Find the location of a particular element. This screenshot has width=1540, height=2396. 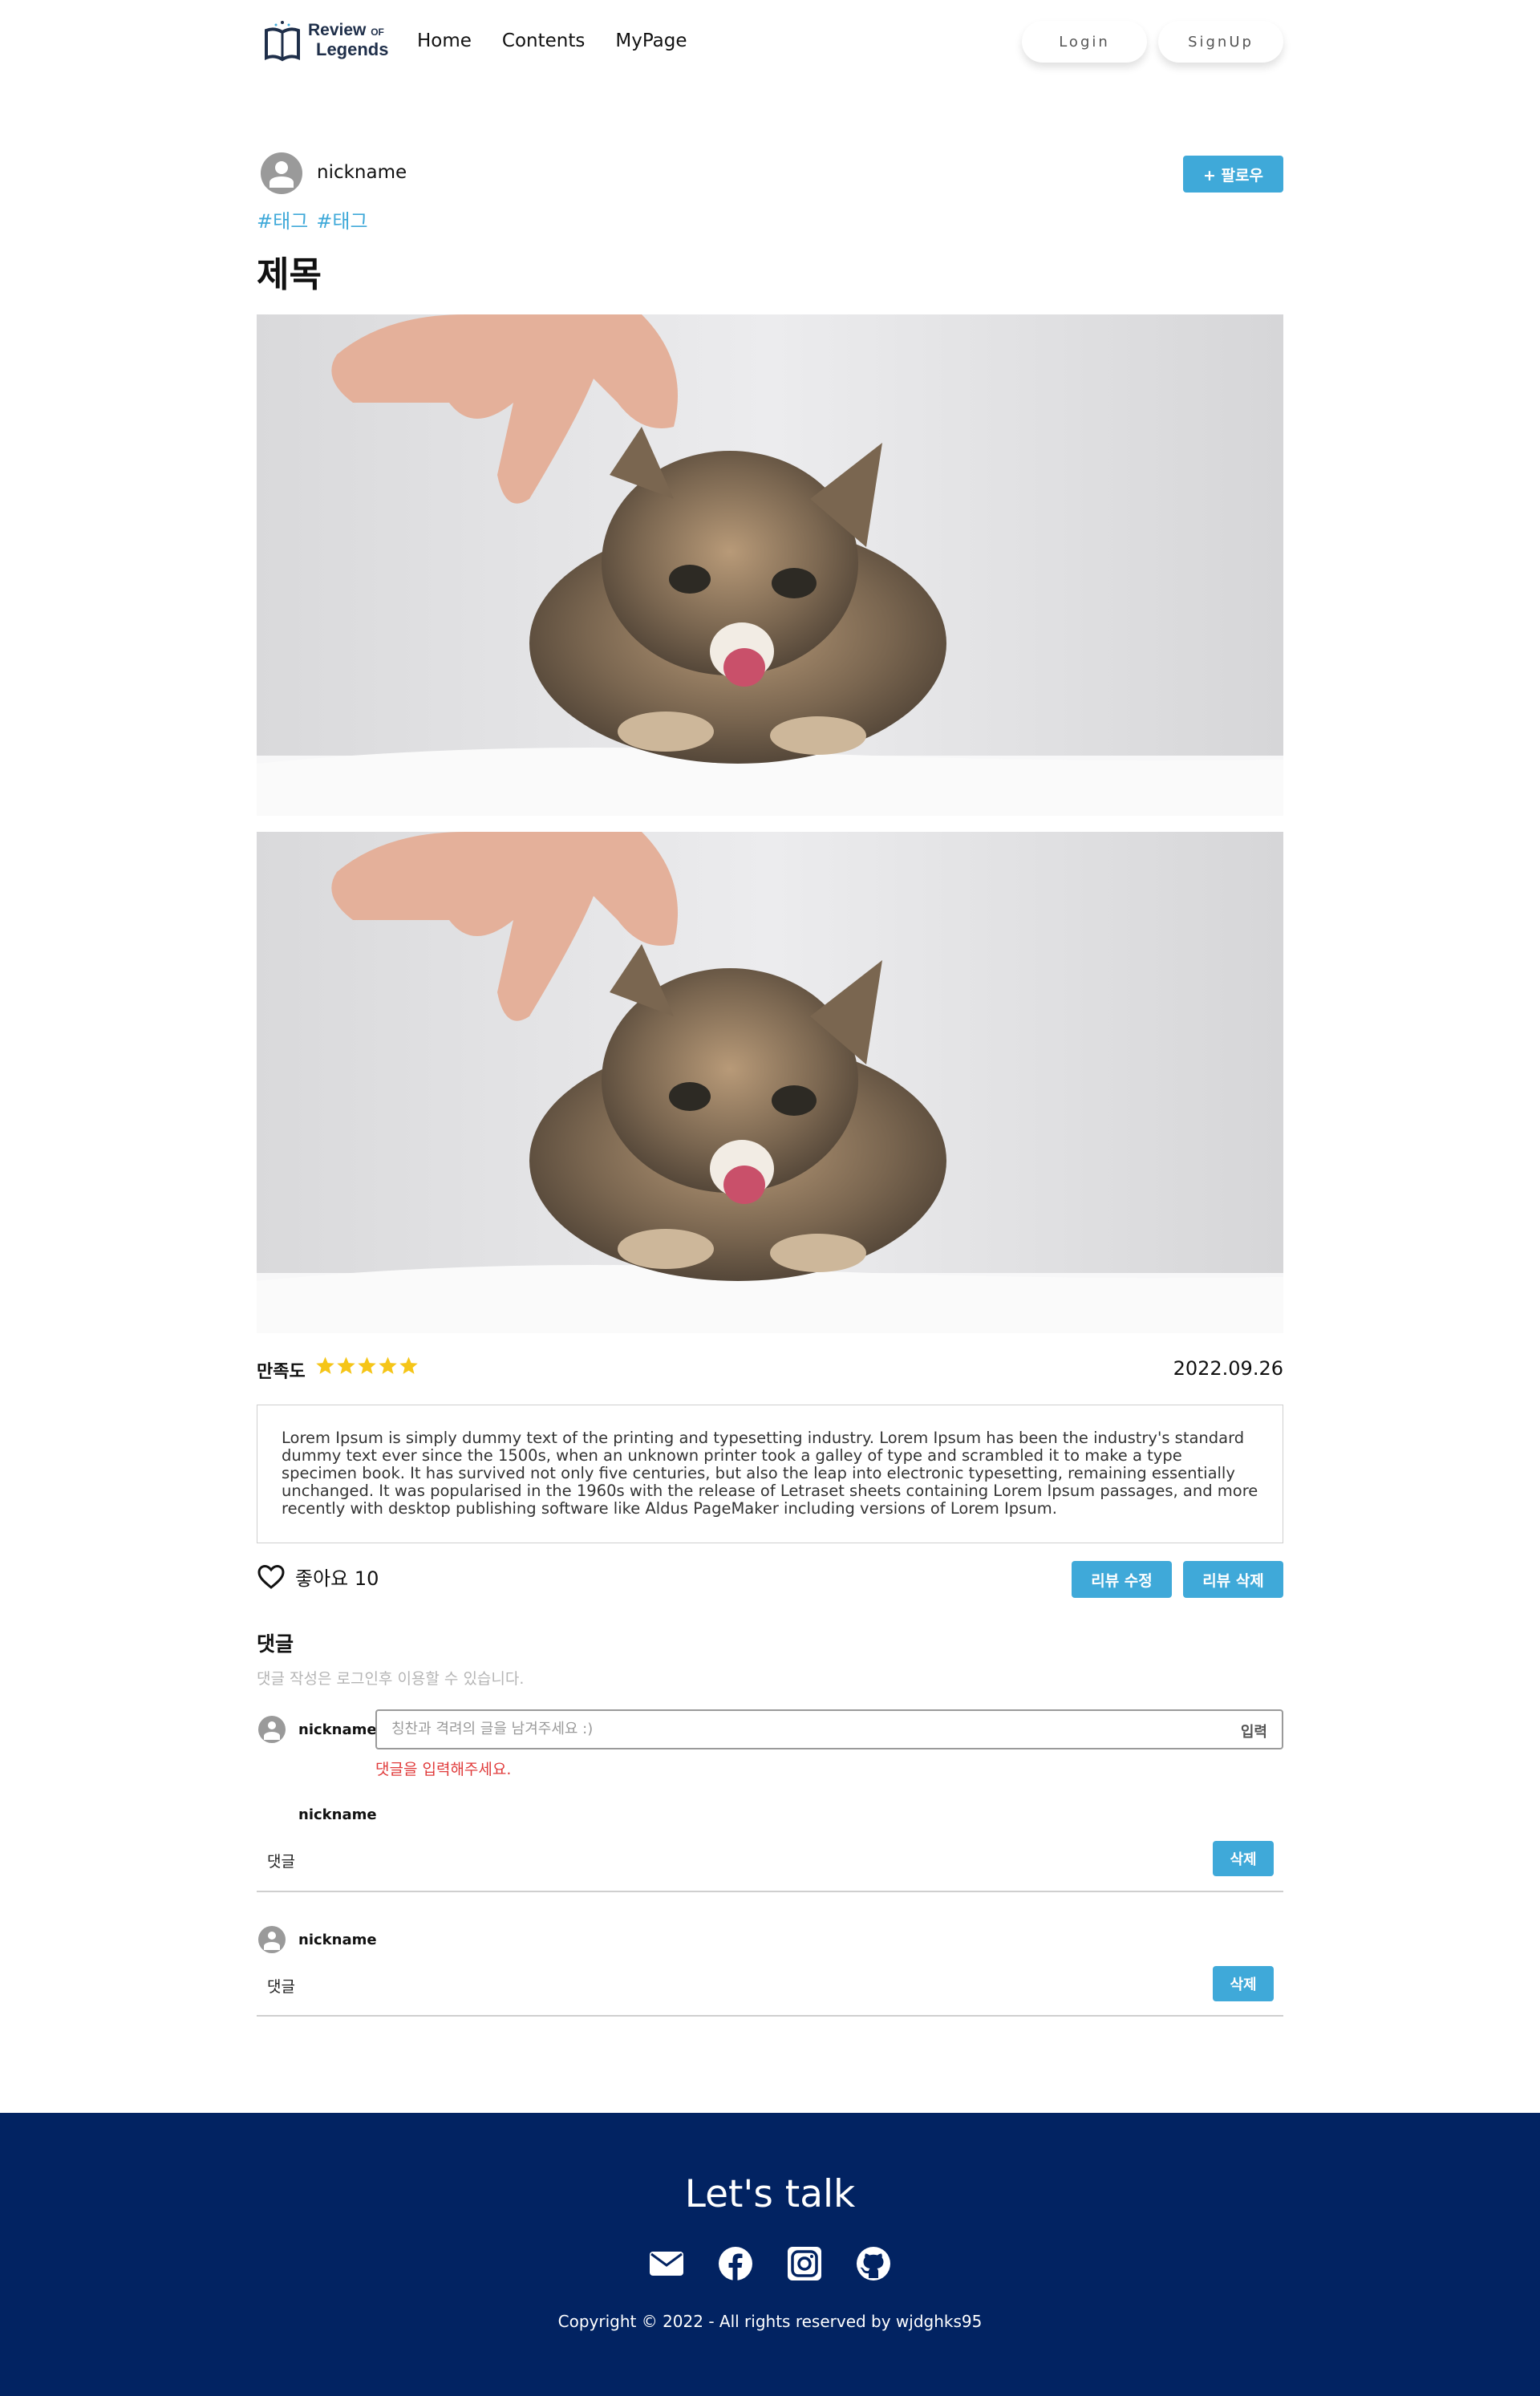

logo: Review OF Legends is located at coordinates (325, 40).